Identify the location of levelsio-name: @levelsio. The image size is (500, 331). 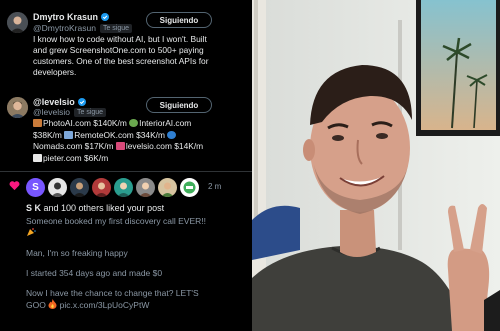
(54, 102).